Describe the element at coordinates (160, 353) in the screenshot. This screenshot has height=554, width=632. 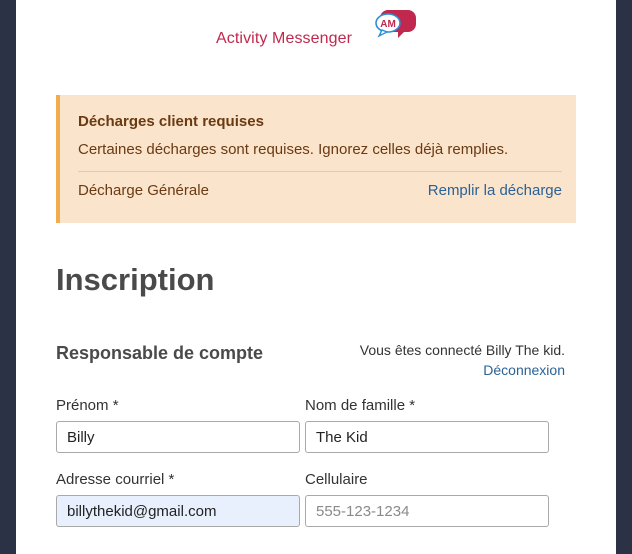
I see `account-holder-heading: Responsable de compte` at that location.